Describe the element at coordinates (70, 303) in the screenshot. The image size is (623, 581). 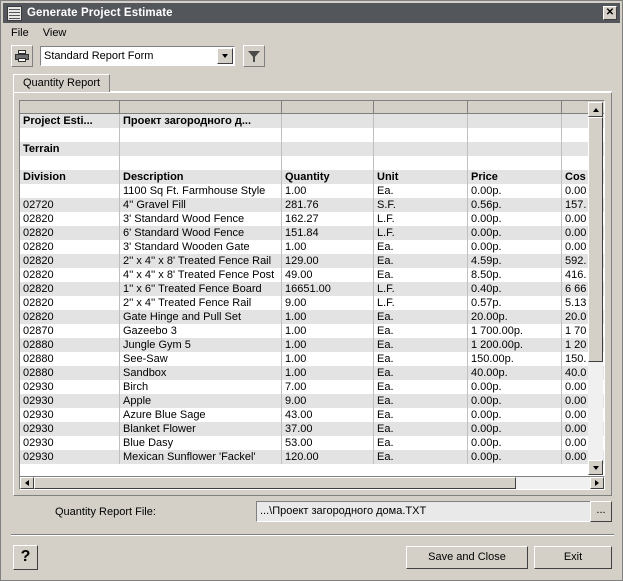
I see `cell-division: 02820` at that location.